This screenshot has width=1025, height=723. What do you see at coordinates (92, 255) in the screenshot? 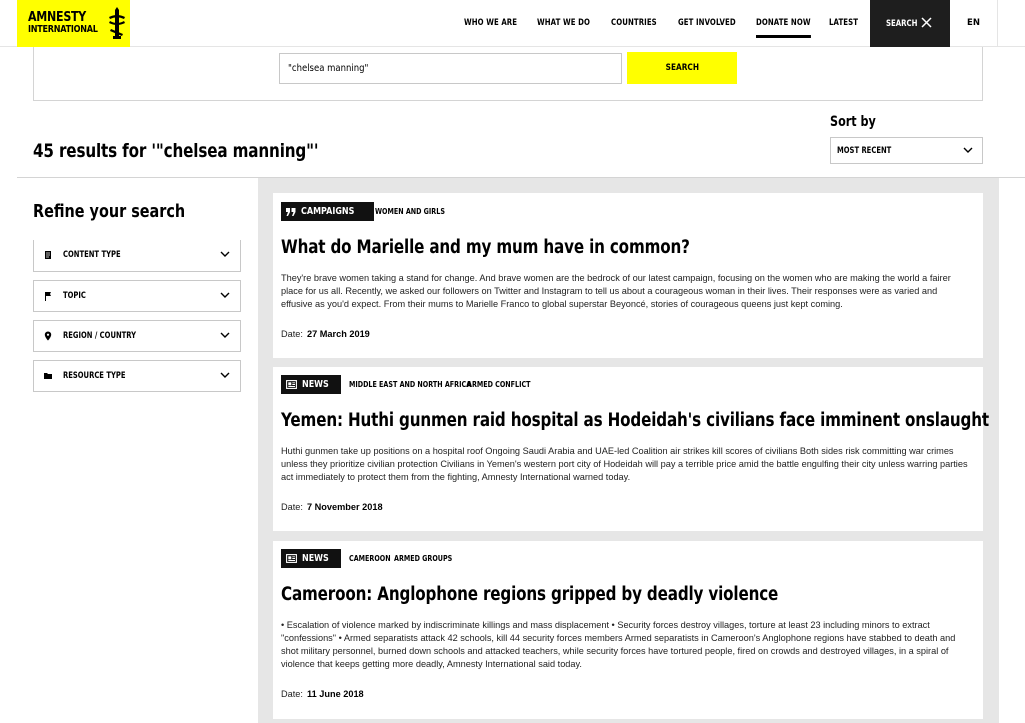
I see `filter-label: CONTENT TYPE` at bounding box center [92, 255].